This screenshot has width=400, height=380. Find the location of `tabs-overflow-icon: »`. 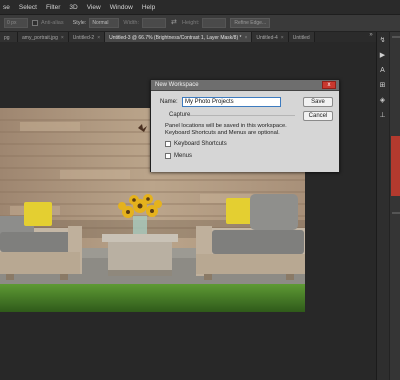

tabs-overflow-icon: » is located at coordinates (371, 37).